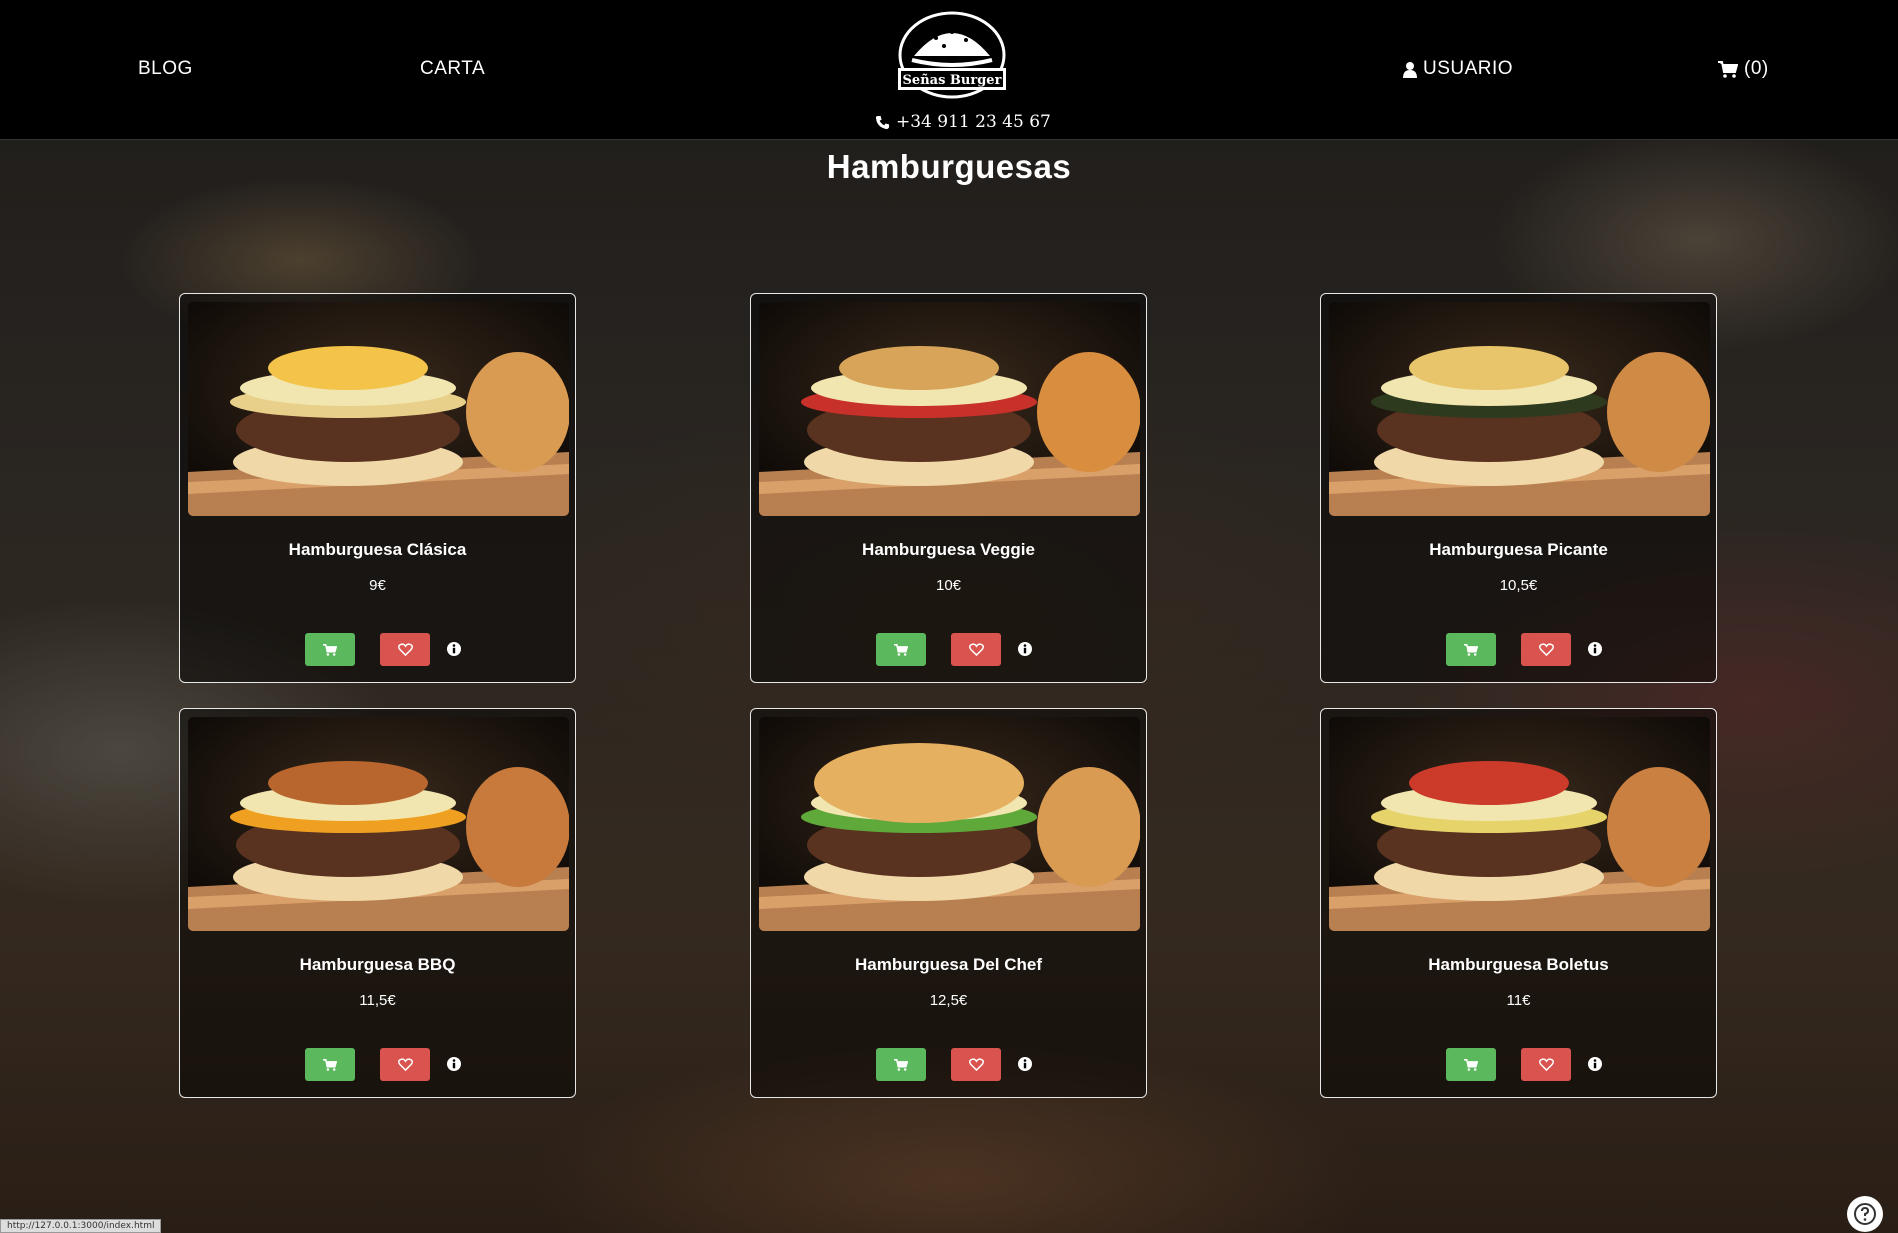  What do you see at coordinates (882, 122) in the screenshot?
I see `phone-icon` at bounding box center [882, 122].